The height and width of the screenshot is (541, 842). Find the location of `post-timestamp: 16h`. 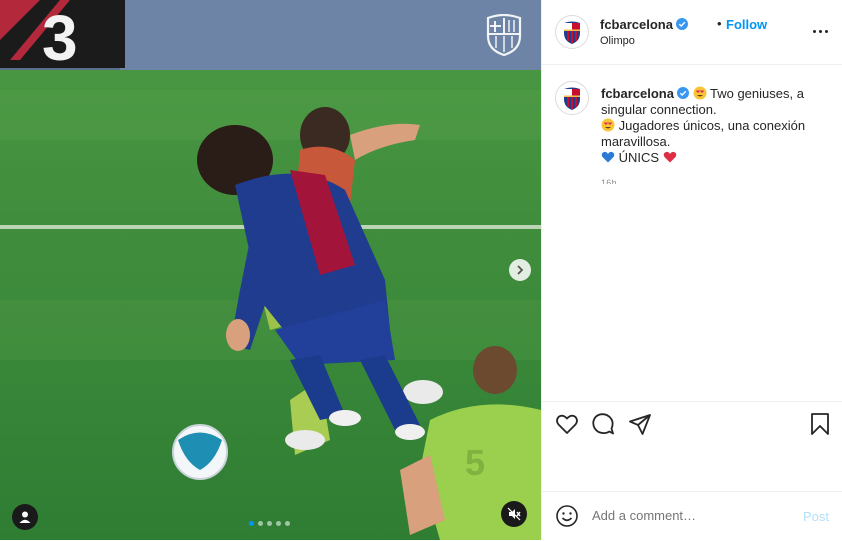

post-timestamp: 16h is located at coordinates (609, 181).